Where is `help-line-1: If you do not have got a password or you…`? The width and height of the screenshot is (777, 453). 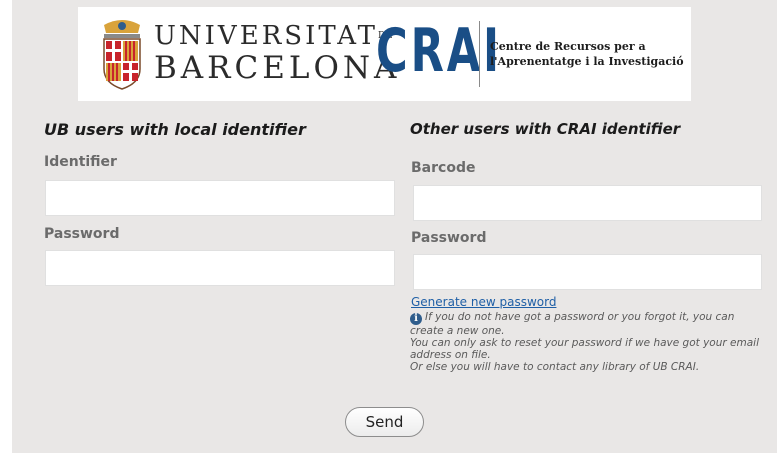 help-line-1: If you do not have got a password or you… is located at coordinates (572, 324).